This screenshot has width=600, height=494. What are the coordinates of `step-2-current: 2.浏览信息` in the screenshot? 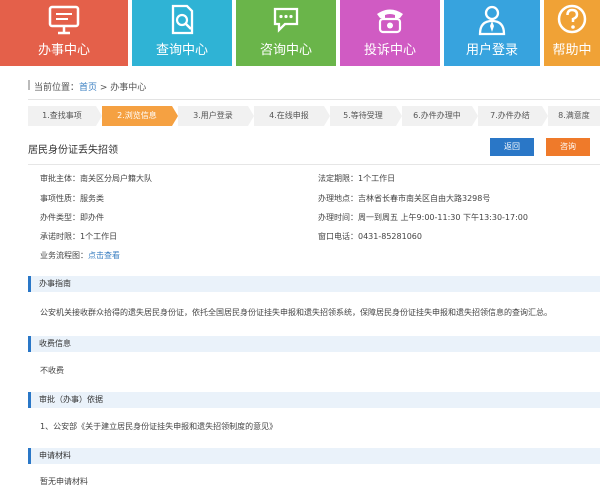 It's located at (140, 116).